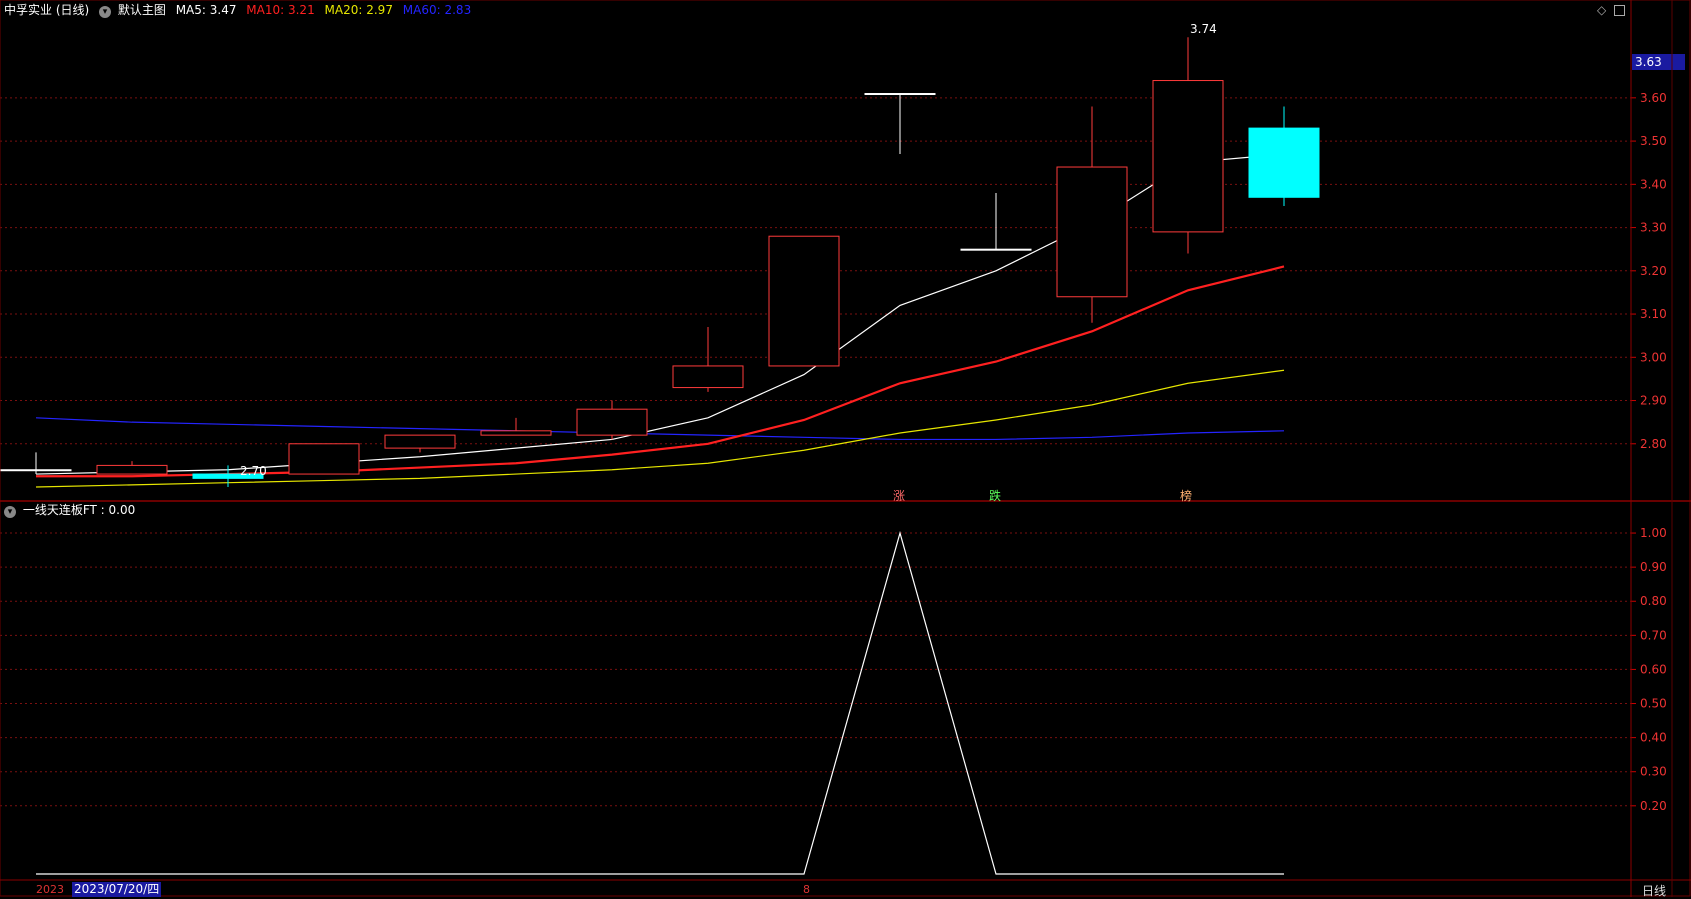 Image resolution: width=1691 pixels, height=899 pixels. I want to click on indicator-tick-label: 0.50, so click(1653, 704).